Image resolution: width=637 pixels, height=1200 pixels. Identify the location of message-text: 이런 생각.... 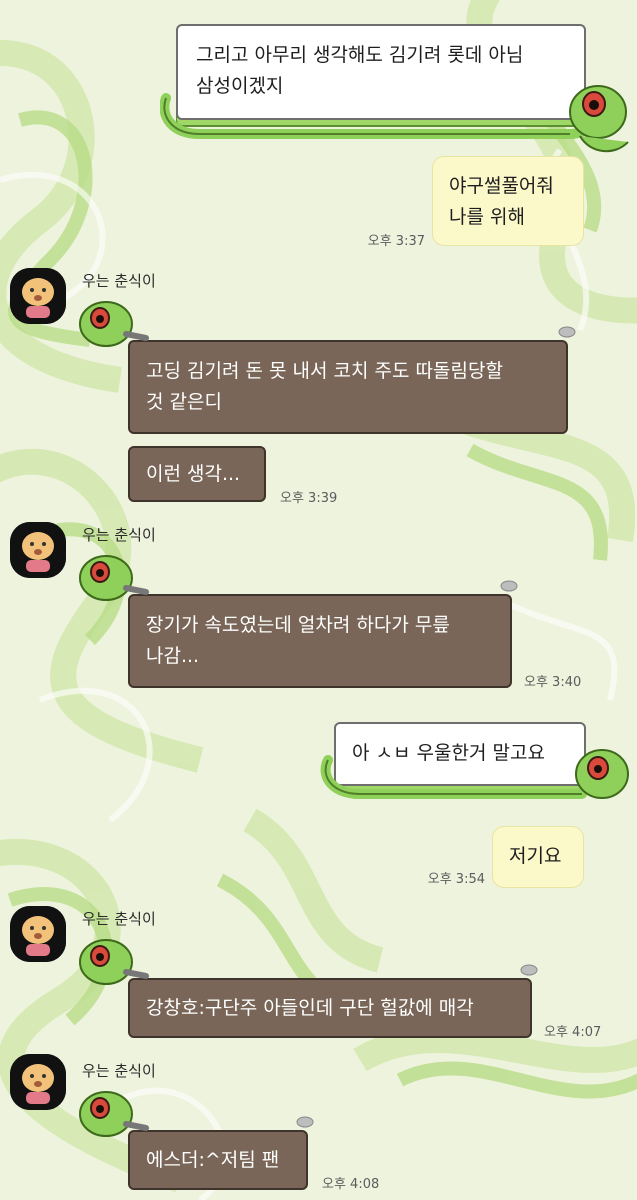
(193, 474).